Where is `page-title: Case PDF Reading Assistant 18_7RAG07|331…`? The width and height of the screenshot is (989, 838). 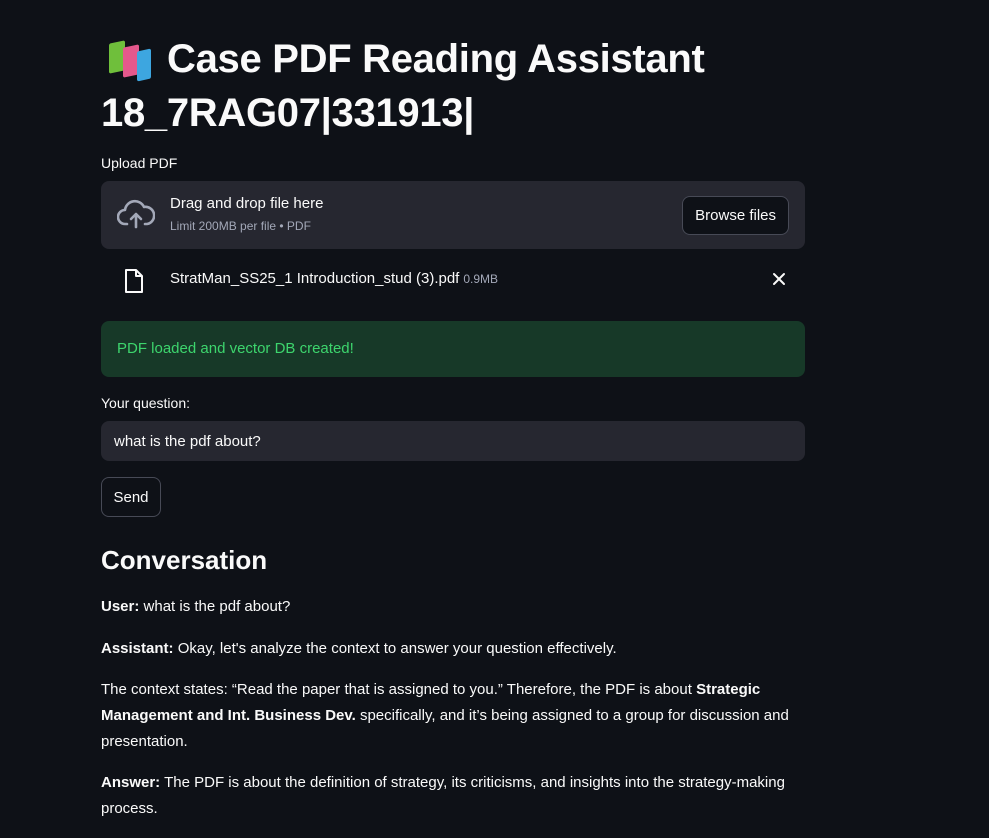
page-title: Case PDF Reading Assistant 18_7RAG07|331… is located at coordinates (461, 86).